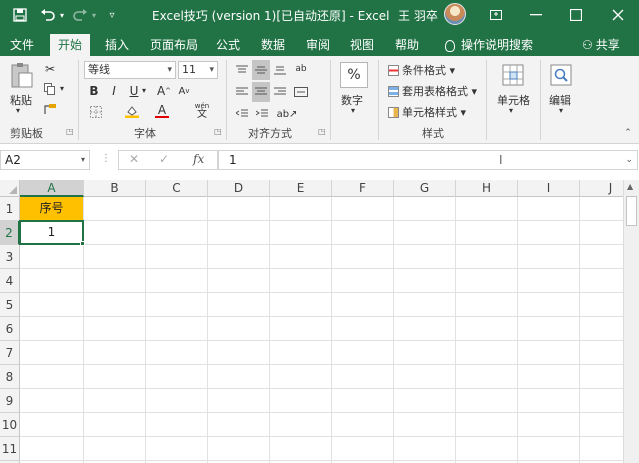 The width and height of the screenshot is (639, 463). I want to click on number-format-icon: %, so click(354, 75).